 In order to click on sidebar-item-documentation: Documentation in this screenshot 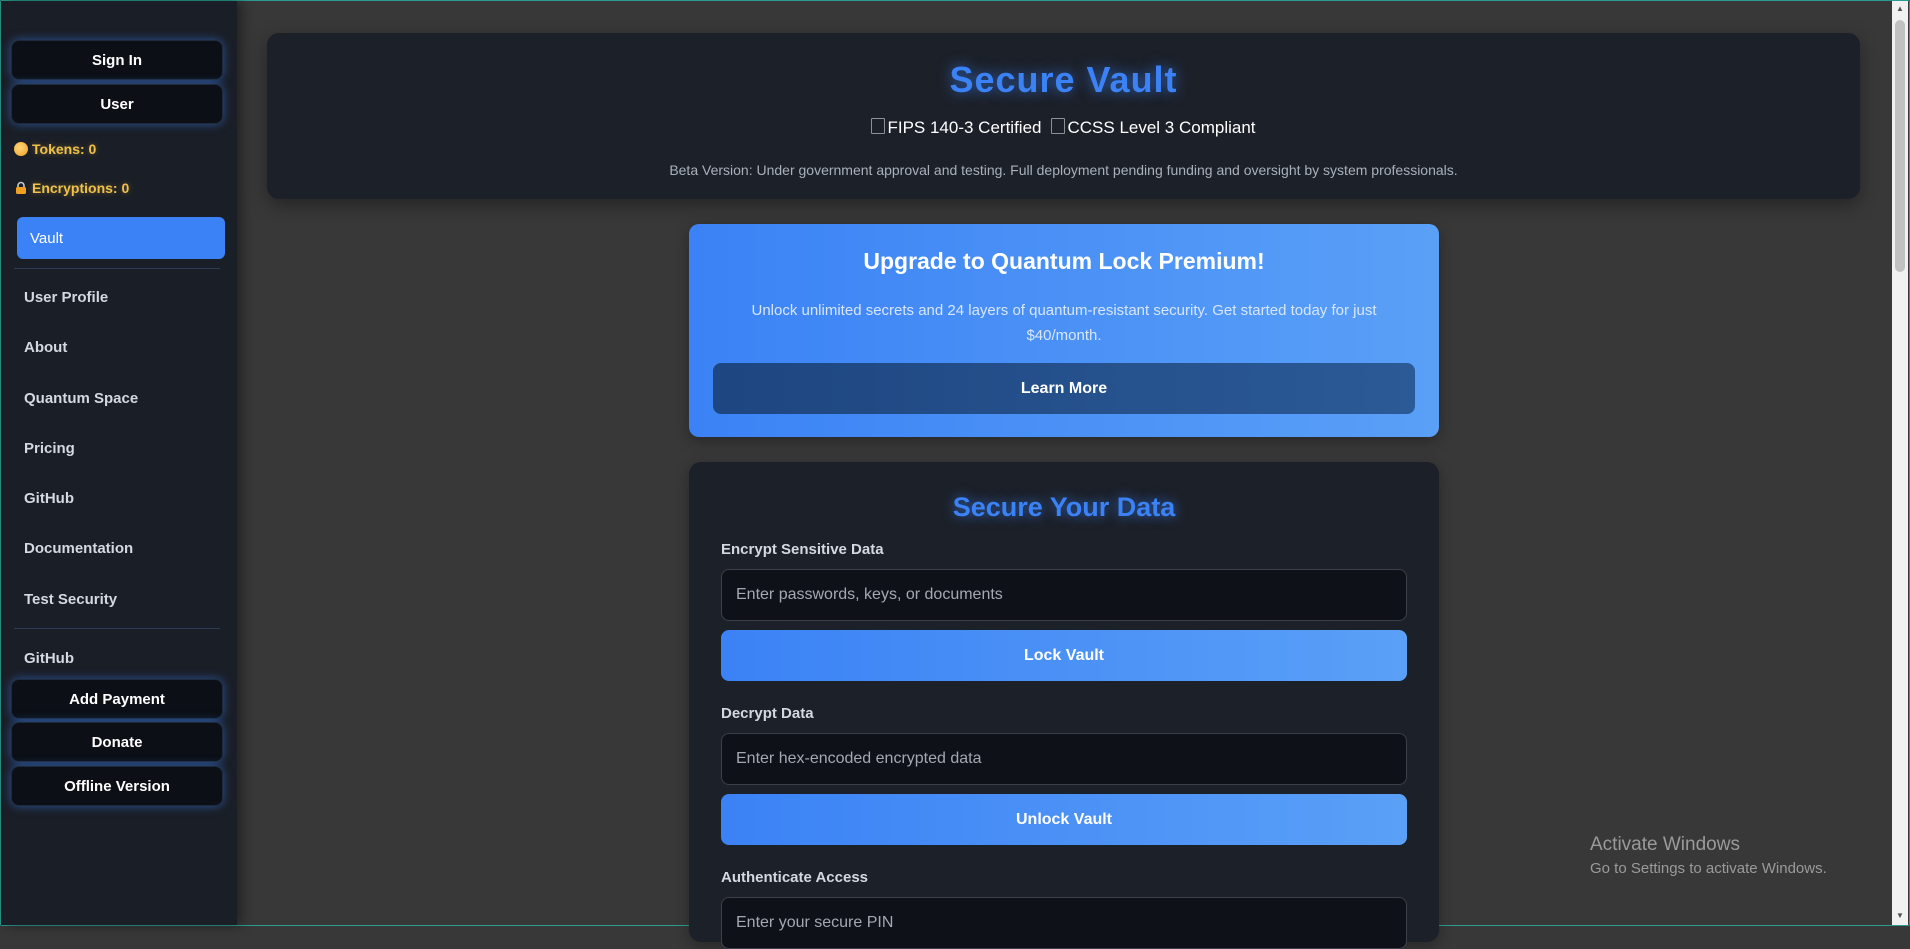, I will do `click(78, 548)`.